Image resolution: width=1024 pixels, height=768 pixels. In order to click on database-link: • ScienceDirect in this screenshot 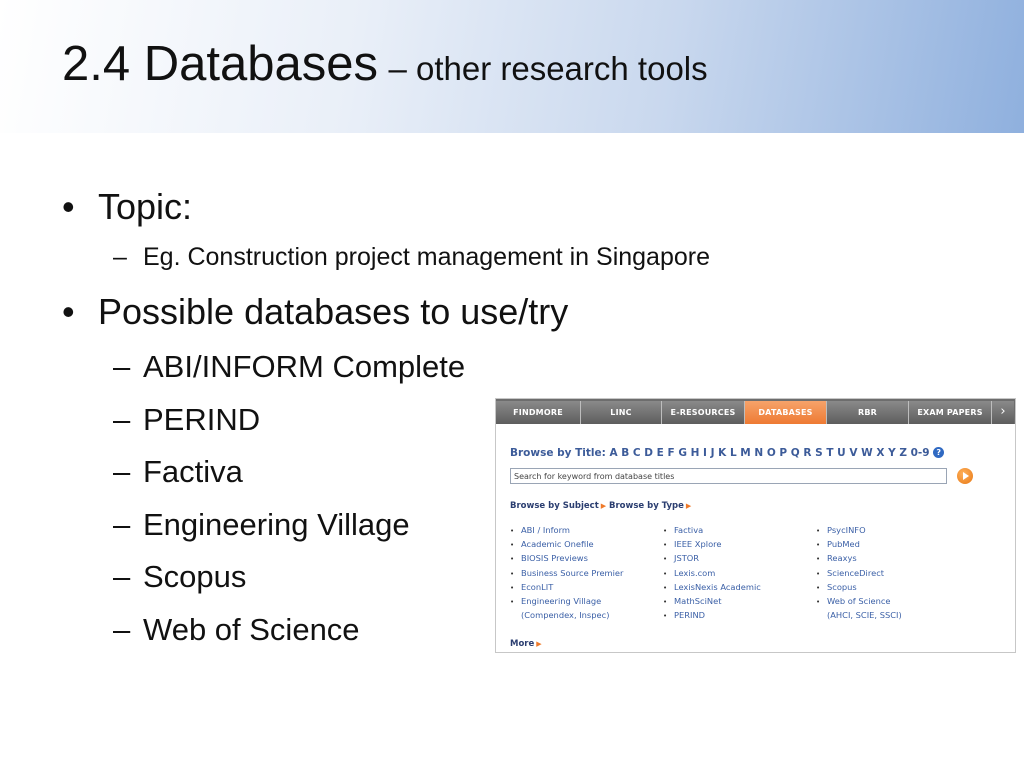, I will do `click(891, 573)`.